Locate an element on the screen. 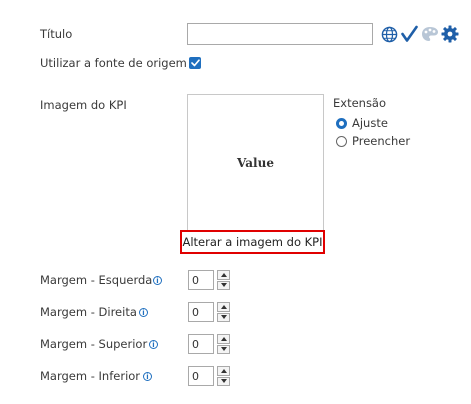  source-font-checkbox is located at coordinates (195, 63).